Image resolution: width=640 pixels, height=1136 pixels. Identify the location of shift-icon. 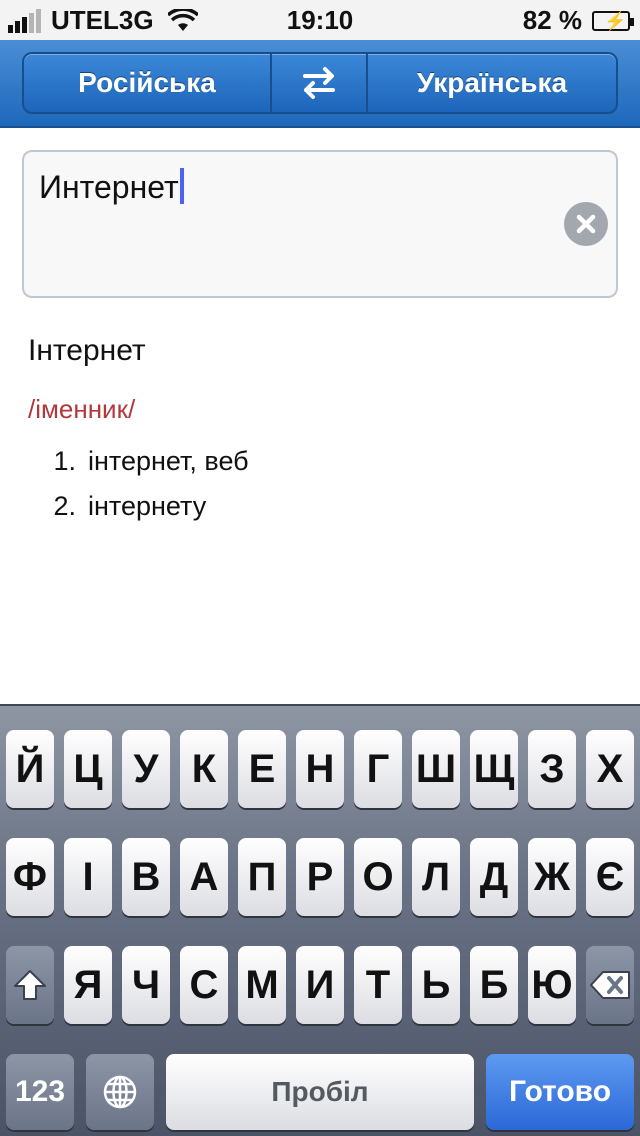
(30, 985).